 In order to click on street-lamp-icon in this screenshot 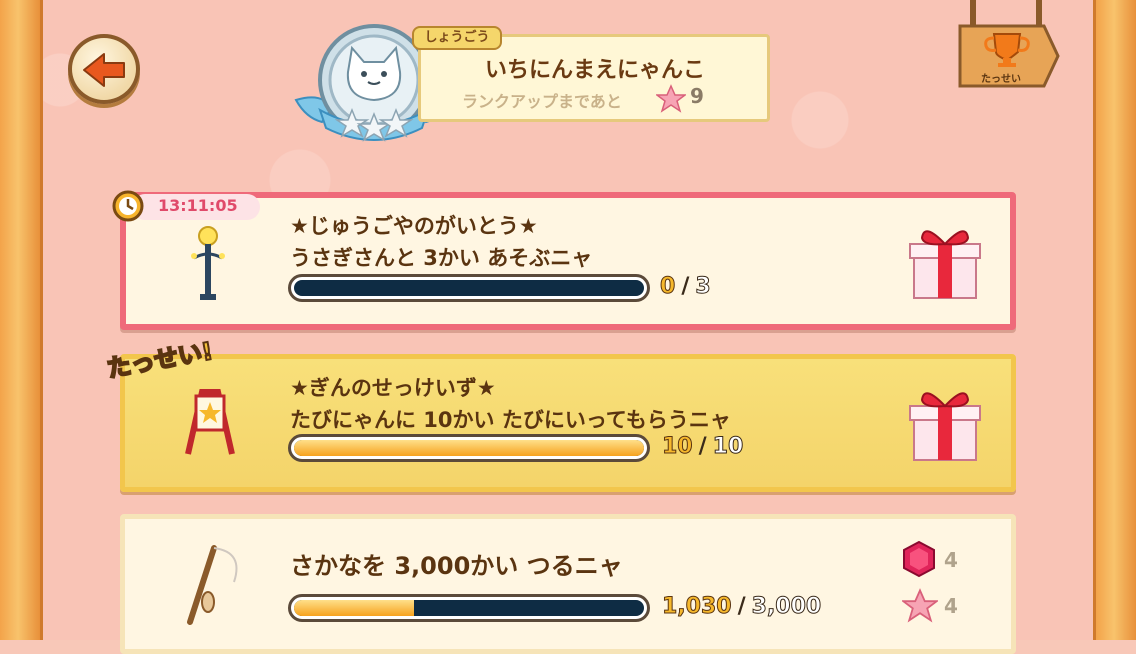, I will do `click(208, 263)`.